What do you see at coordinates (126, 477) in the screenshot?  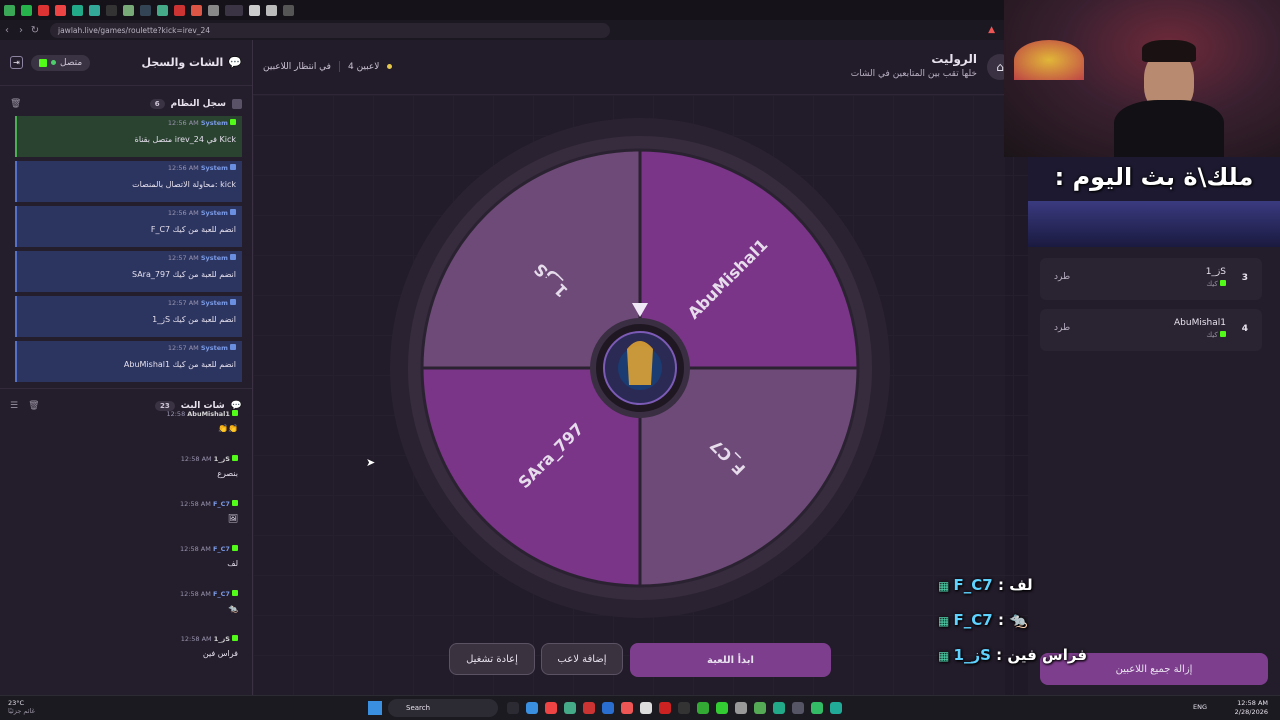 I see `chat-message: 12:58 AM ز_1S بنصرع` at bounding box center [126, 477].